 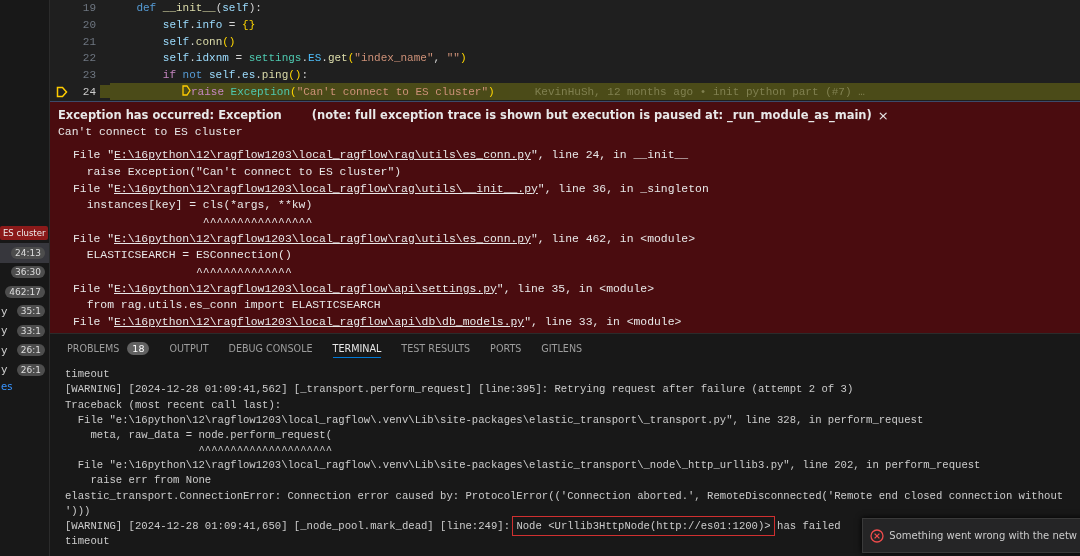 I want to click on panel-tab: PROBLEMS, so click(x=93, y=348).